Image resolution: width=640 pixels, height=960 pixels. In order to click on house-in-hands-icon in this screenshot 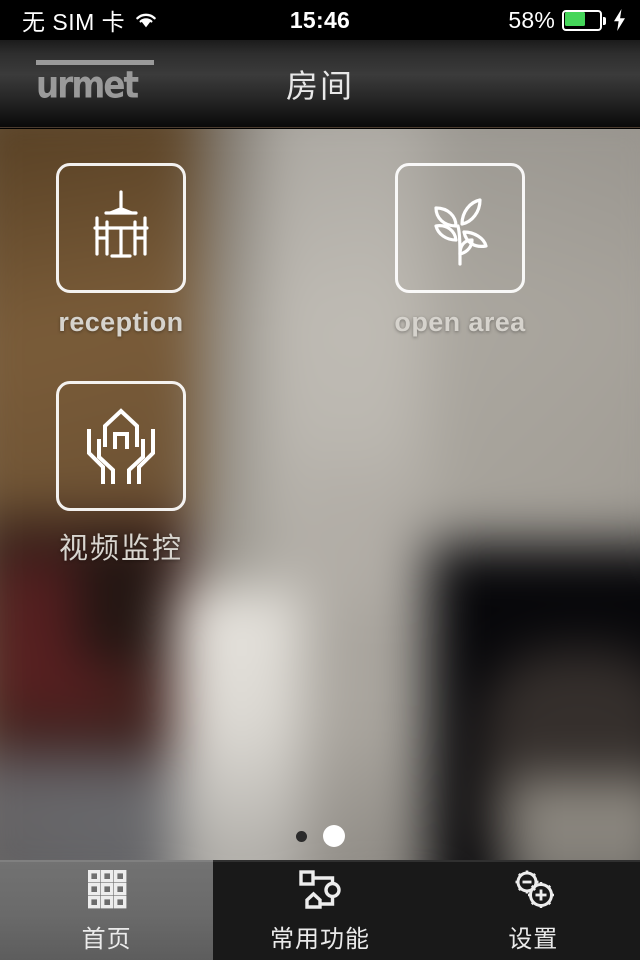, I will do `click(121, 446)`.